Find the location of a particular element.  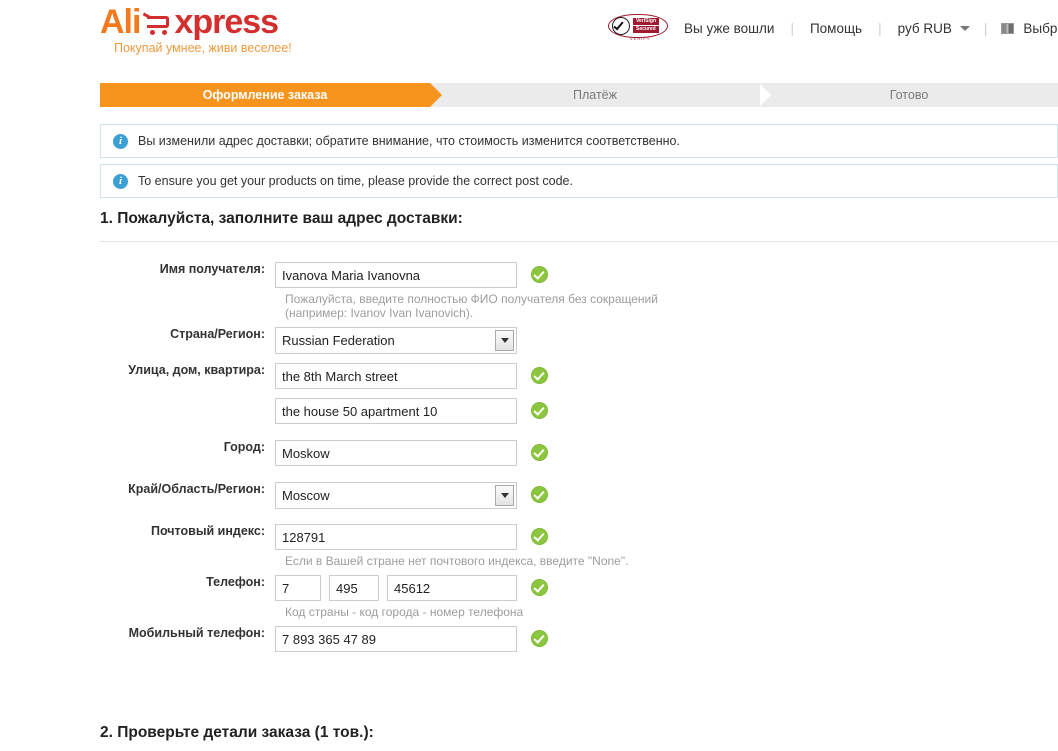

logo-ali: Ali is located at coordinates (120, 22).